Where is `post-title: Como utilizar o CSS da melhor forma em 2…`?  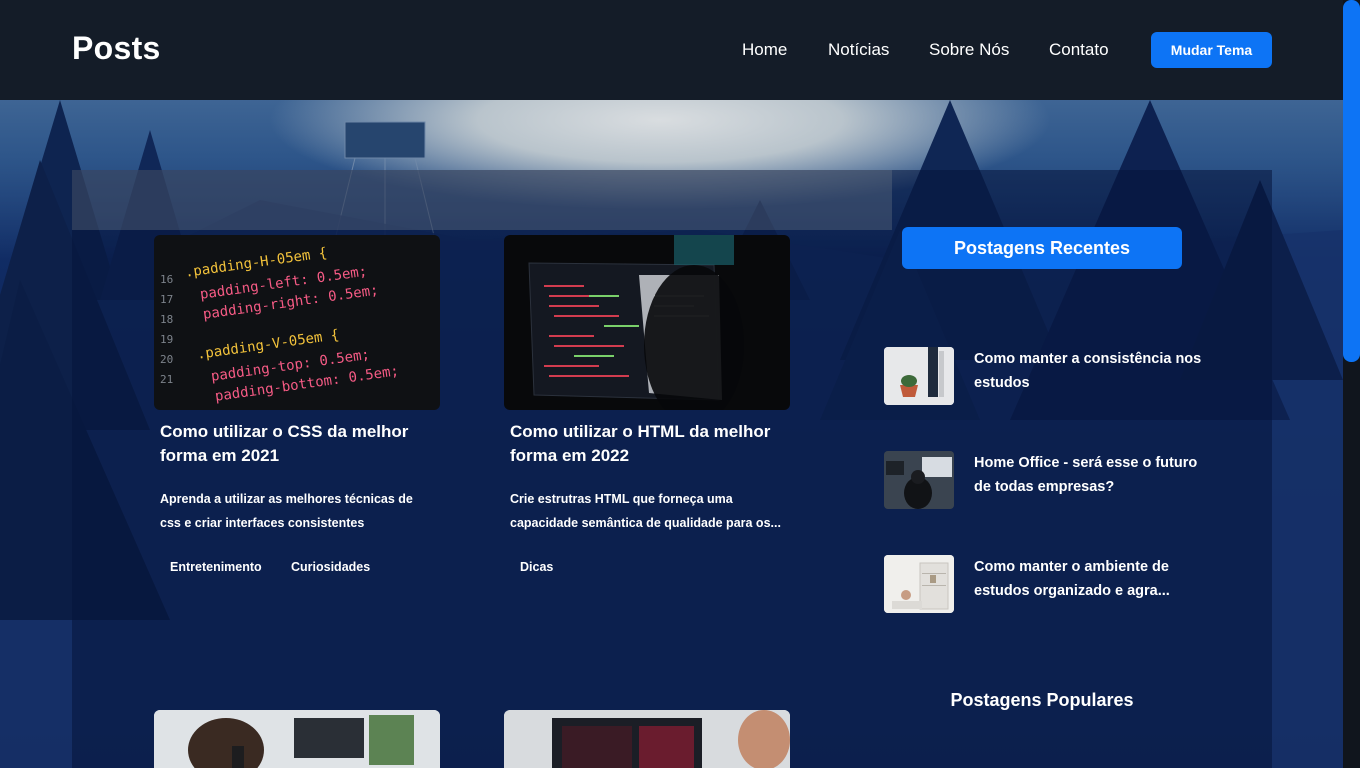
post-title: Como utilizar o CSS da melhor forma em 2… is located at coordinates (295, 444).